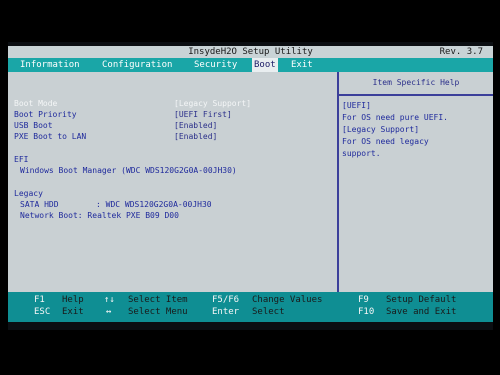 This screenshot has height=375, width=500. Describe the element at coordinates (416, 82) in the screenshot. I see `help-heading: Item Specific Help` at that location.